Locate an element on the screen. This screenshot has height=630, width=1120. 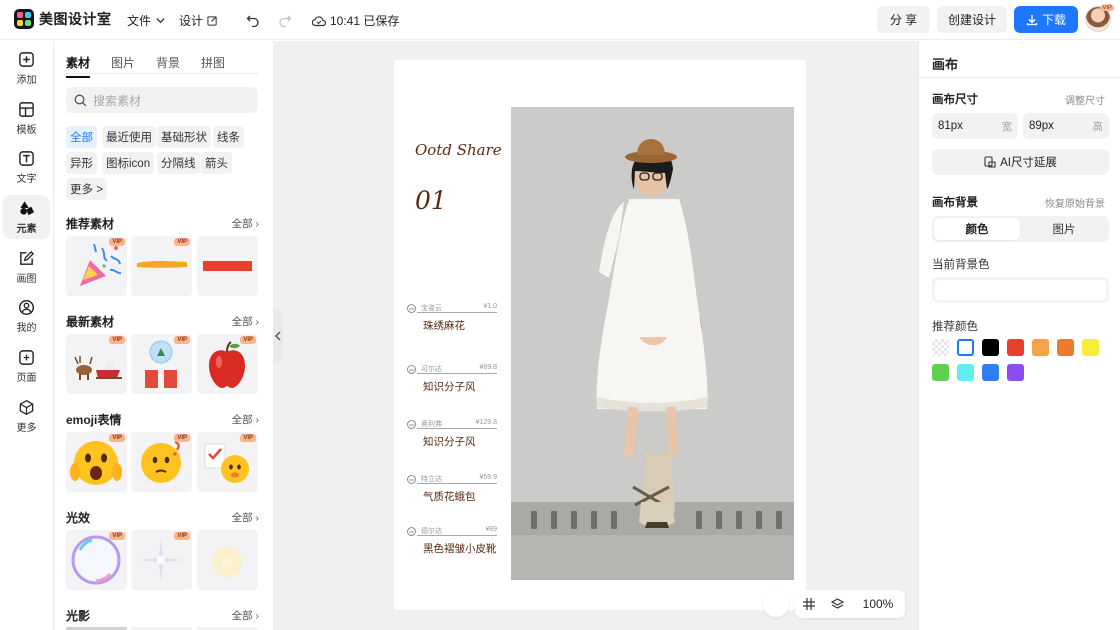
swatch-purple is located at coordinates (1015, 372).